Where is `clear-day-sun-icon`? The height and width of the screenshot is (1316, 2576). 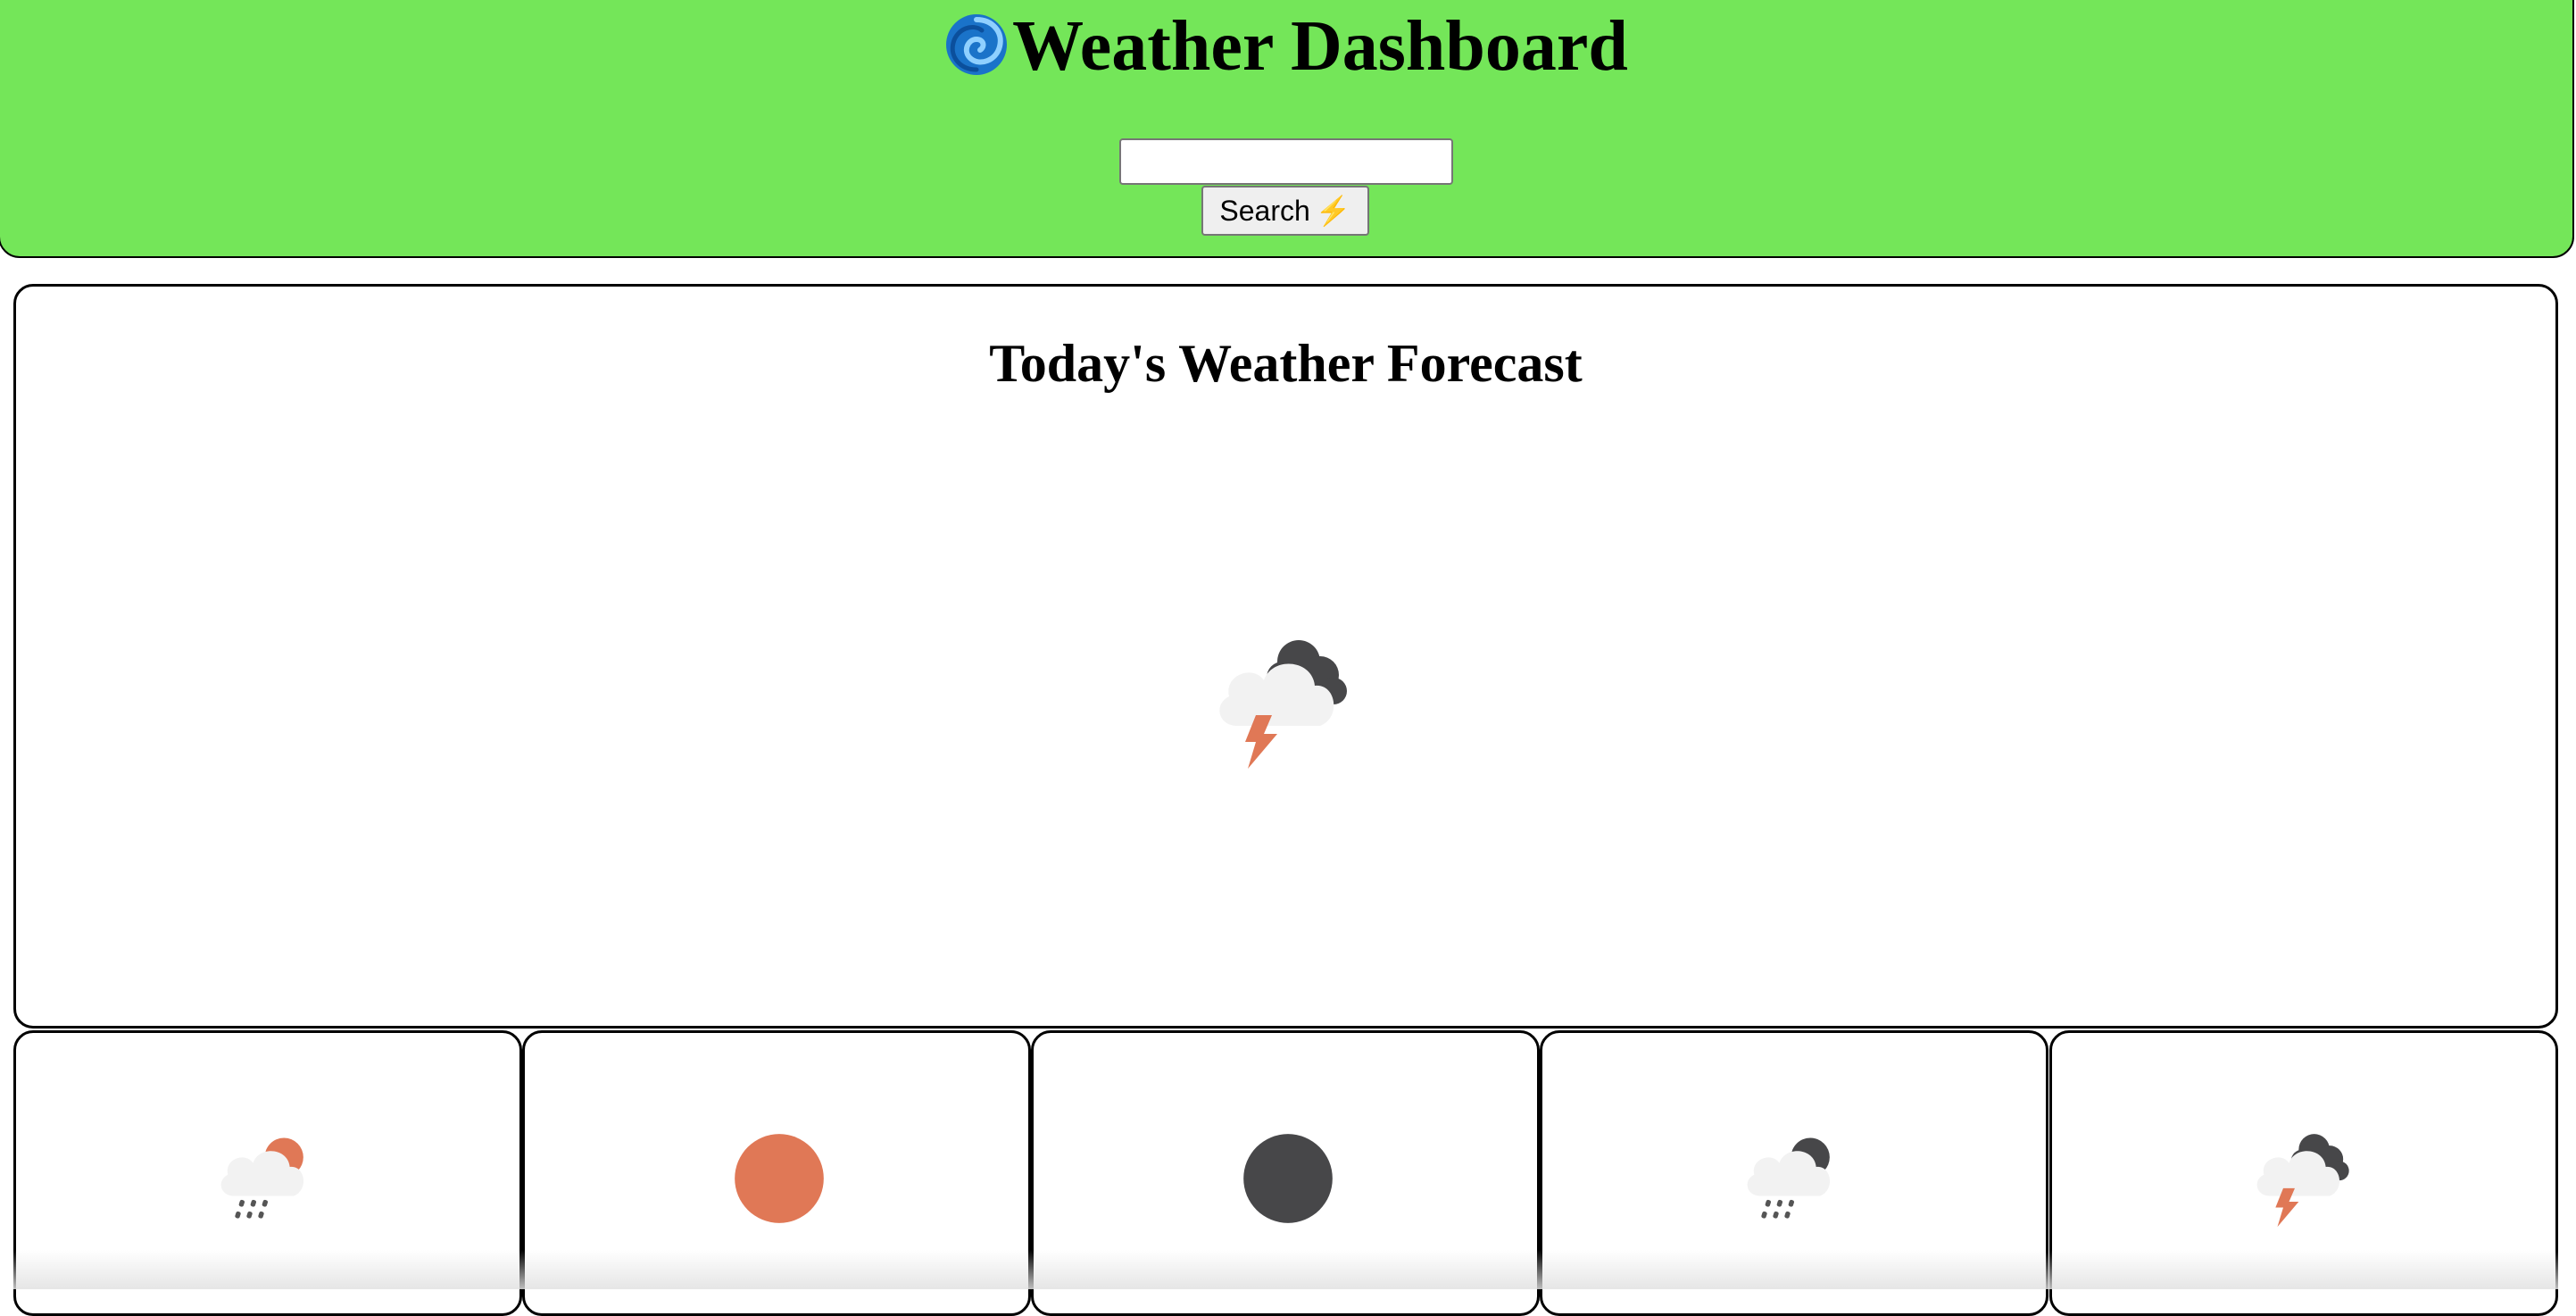
clear-day-sun-icon is located at coordinates (779, 1178).